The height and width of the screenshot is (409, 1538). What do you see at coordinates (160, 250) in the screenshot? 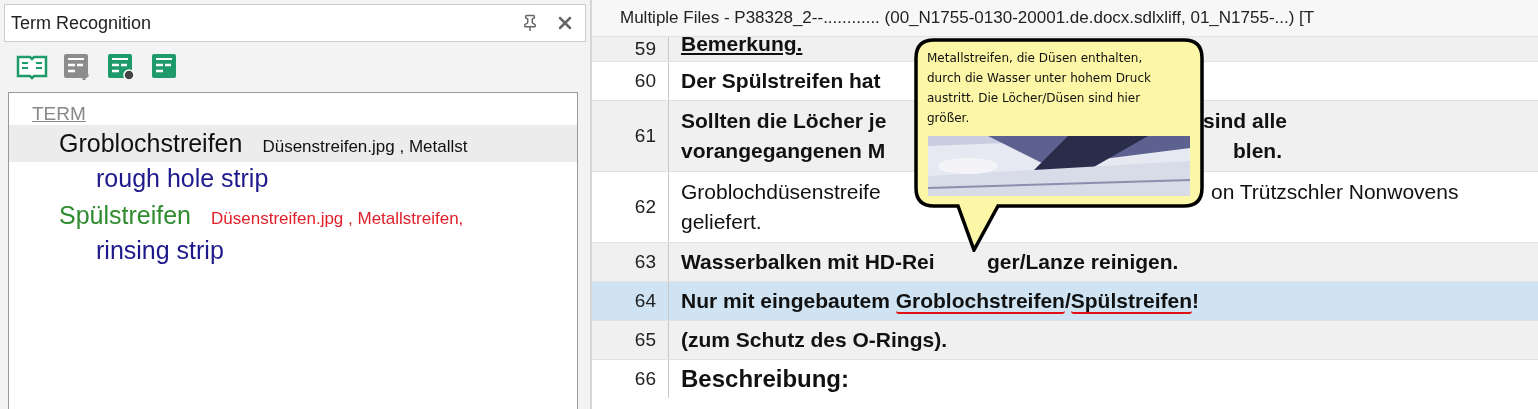
I see `translation: rinsing strip` at bounding box center [160, 250].